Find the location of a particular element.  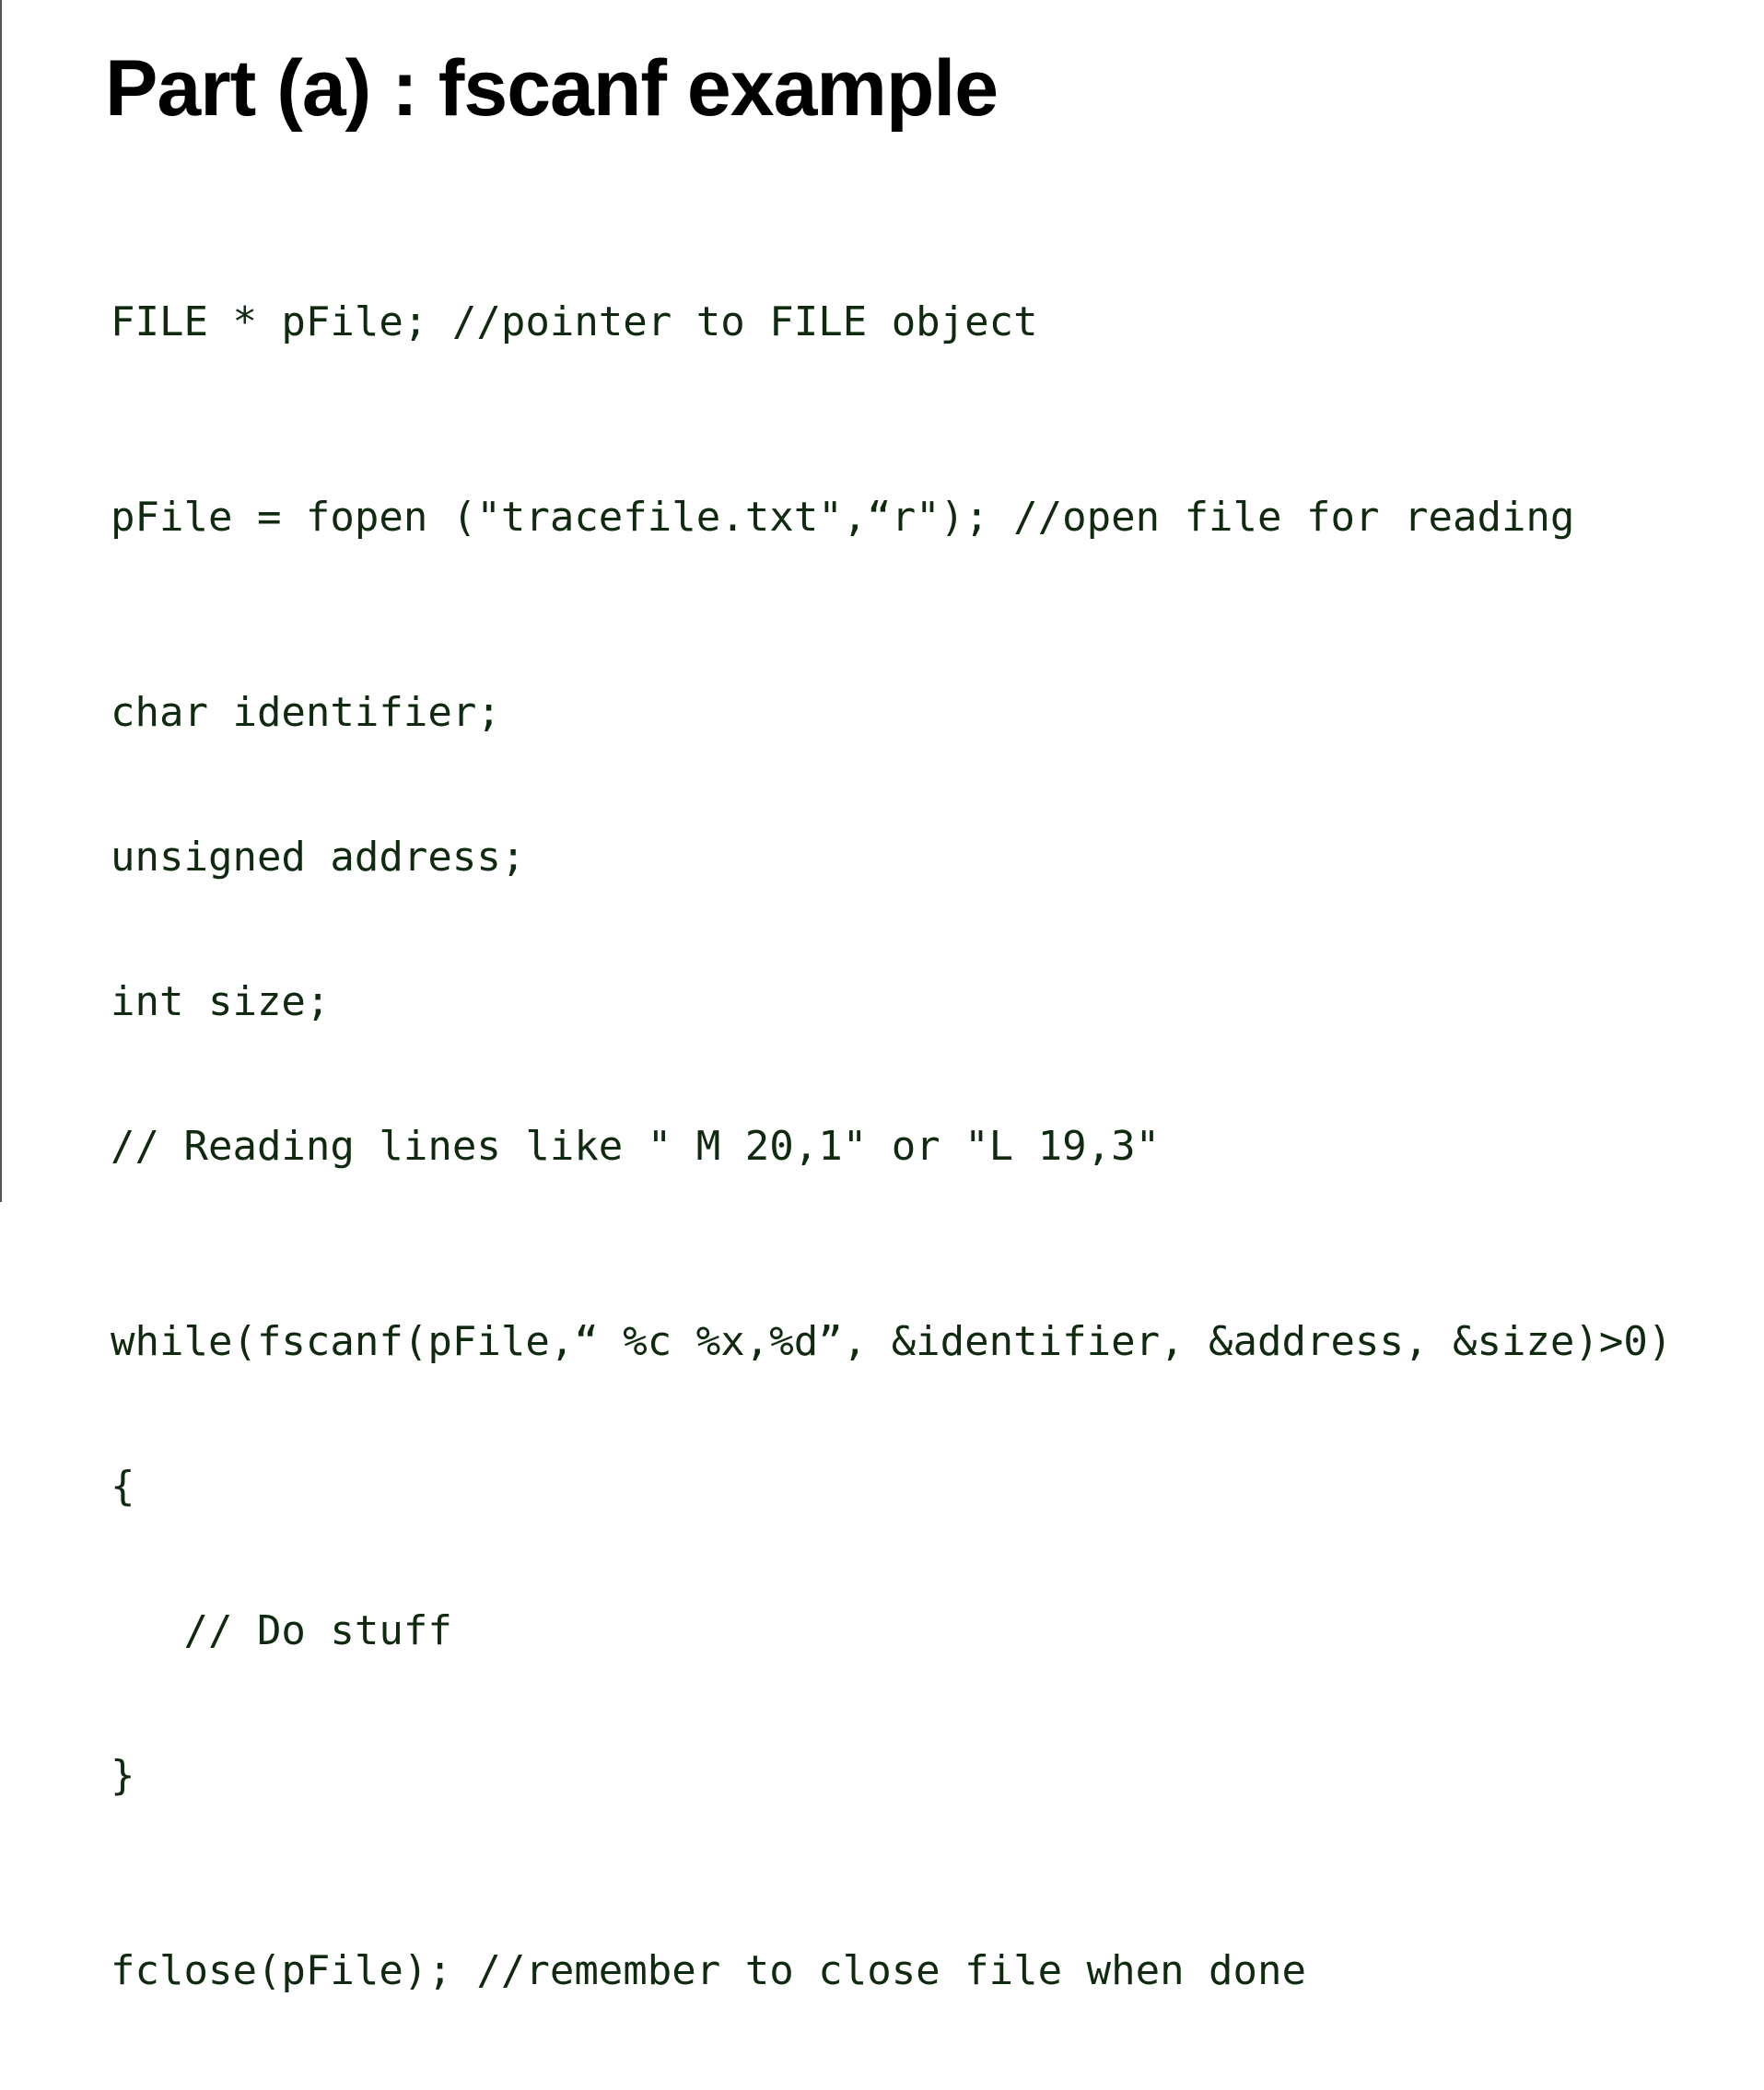

code-line-close-brace: } is located at coordinates (123, 1775).